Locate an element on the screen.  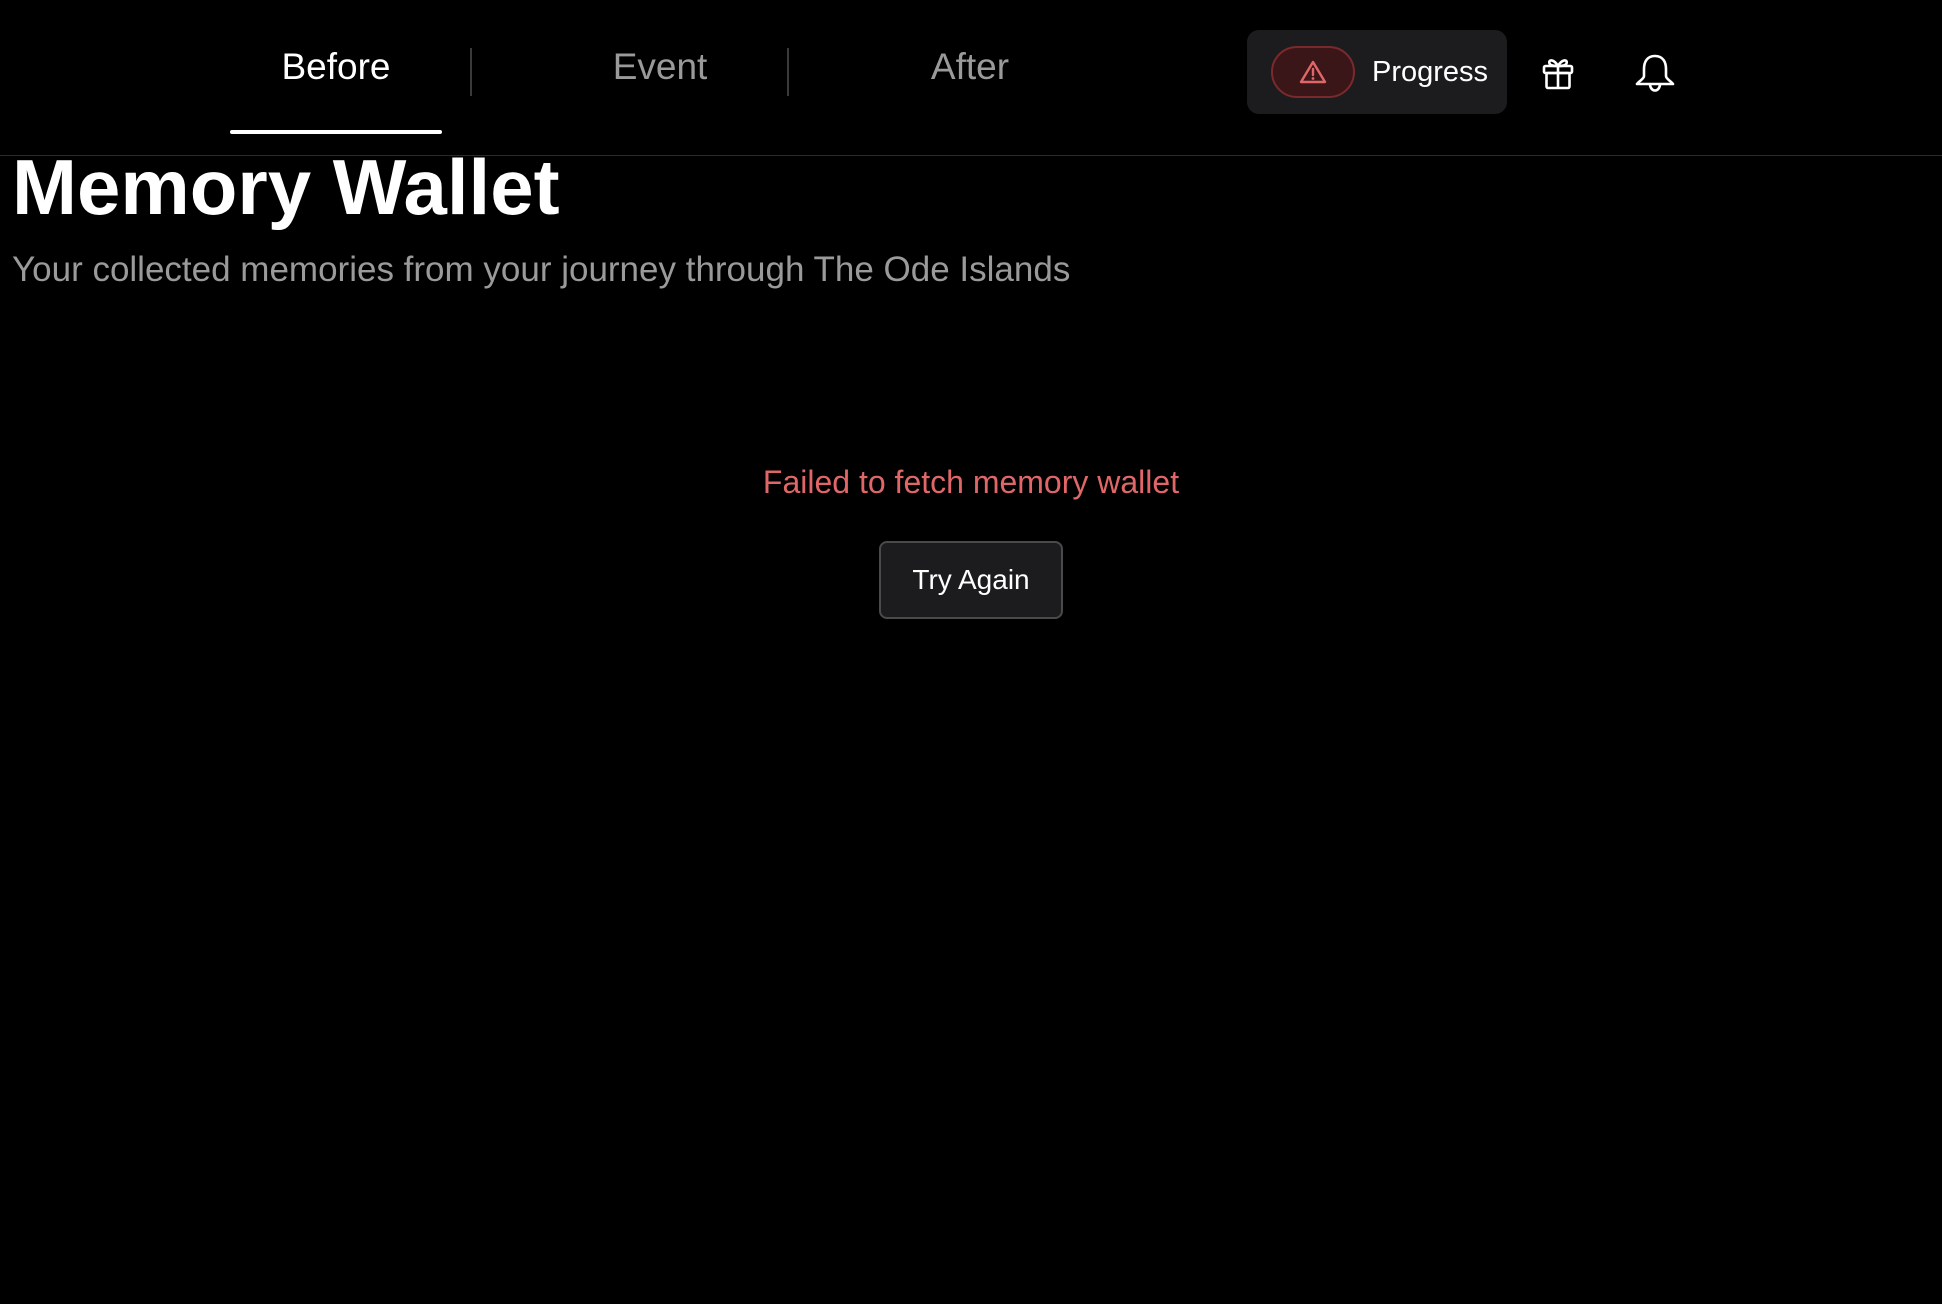
notifications-button is located at coordinates (1655, 73).